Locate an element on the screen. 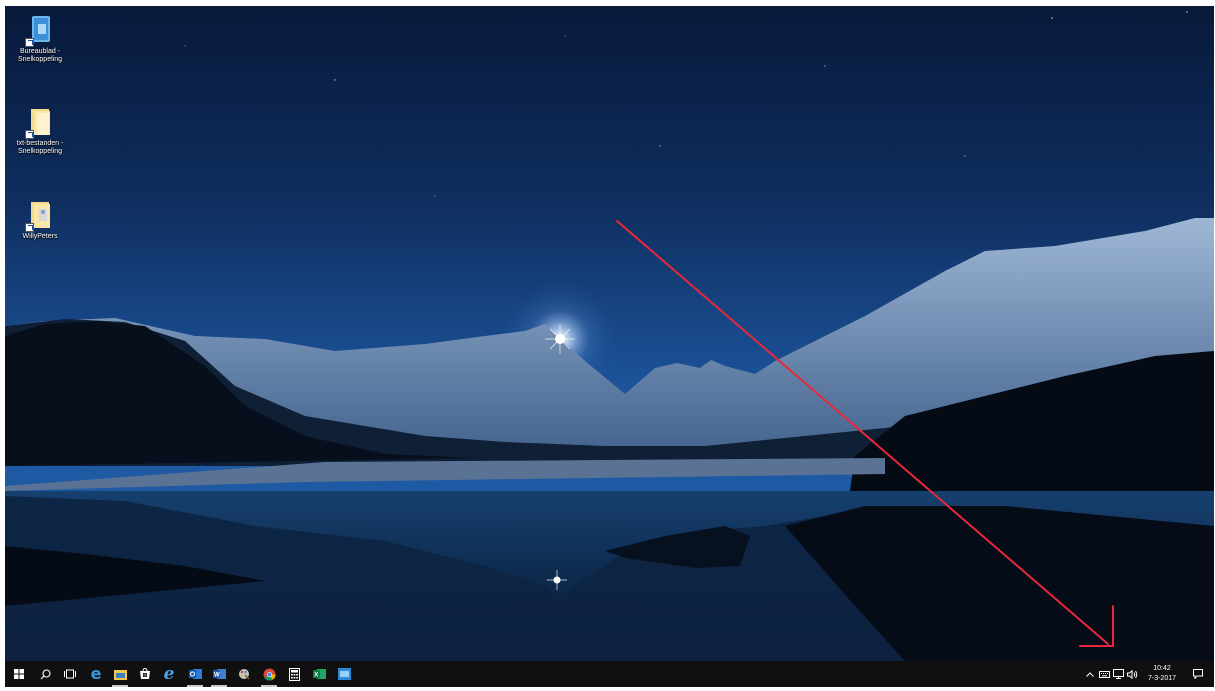 The height and width of the screenshot is (691, 1215). chrome-button is located at coordinates (269, 674).